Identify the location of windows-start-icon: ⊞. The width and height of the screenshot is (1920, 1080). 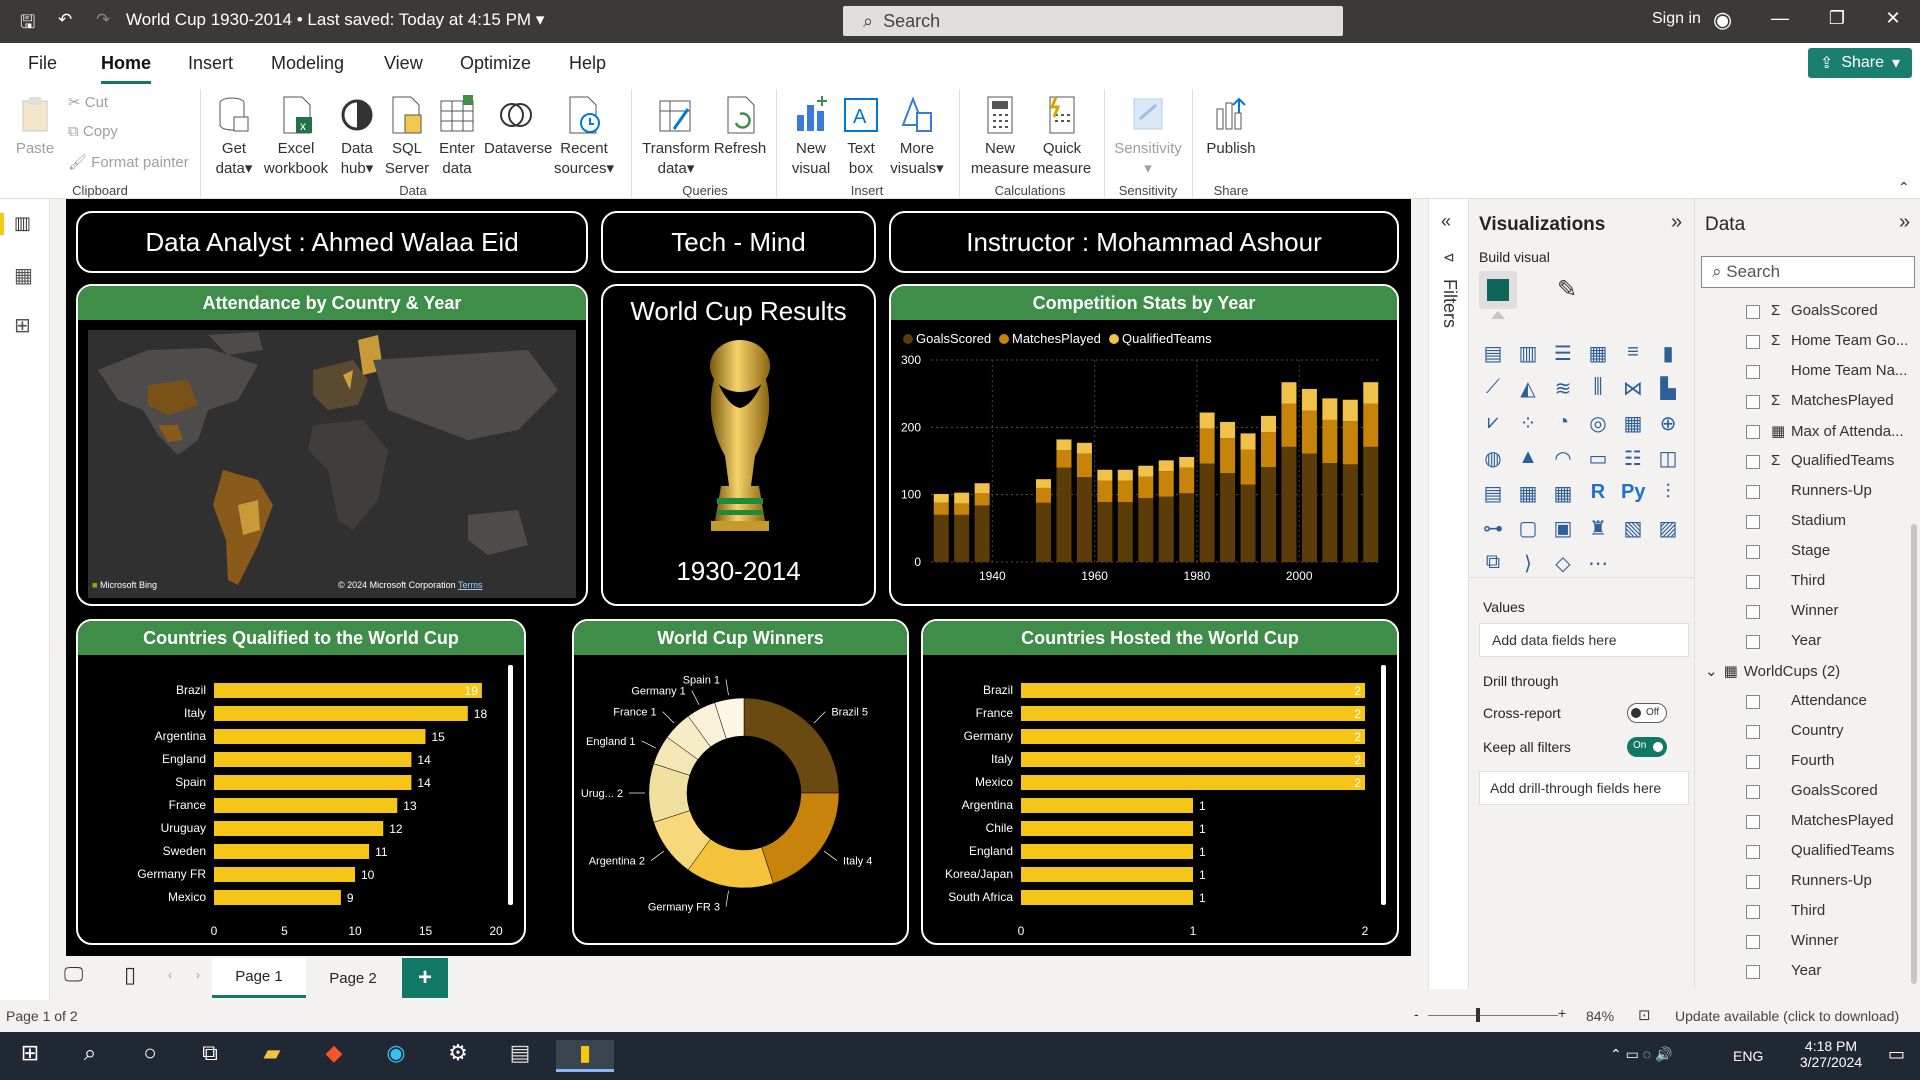
(30, 1056).